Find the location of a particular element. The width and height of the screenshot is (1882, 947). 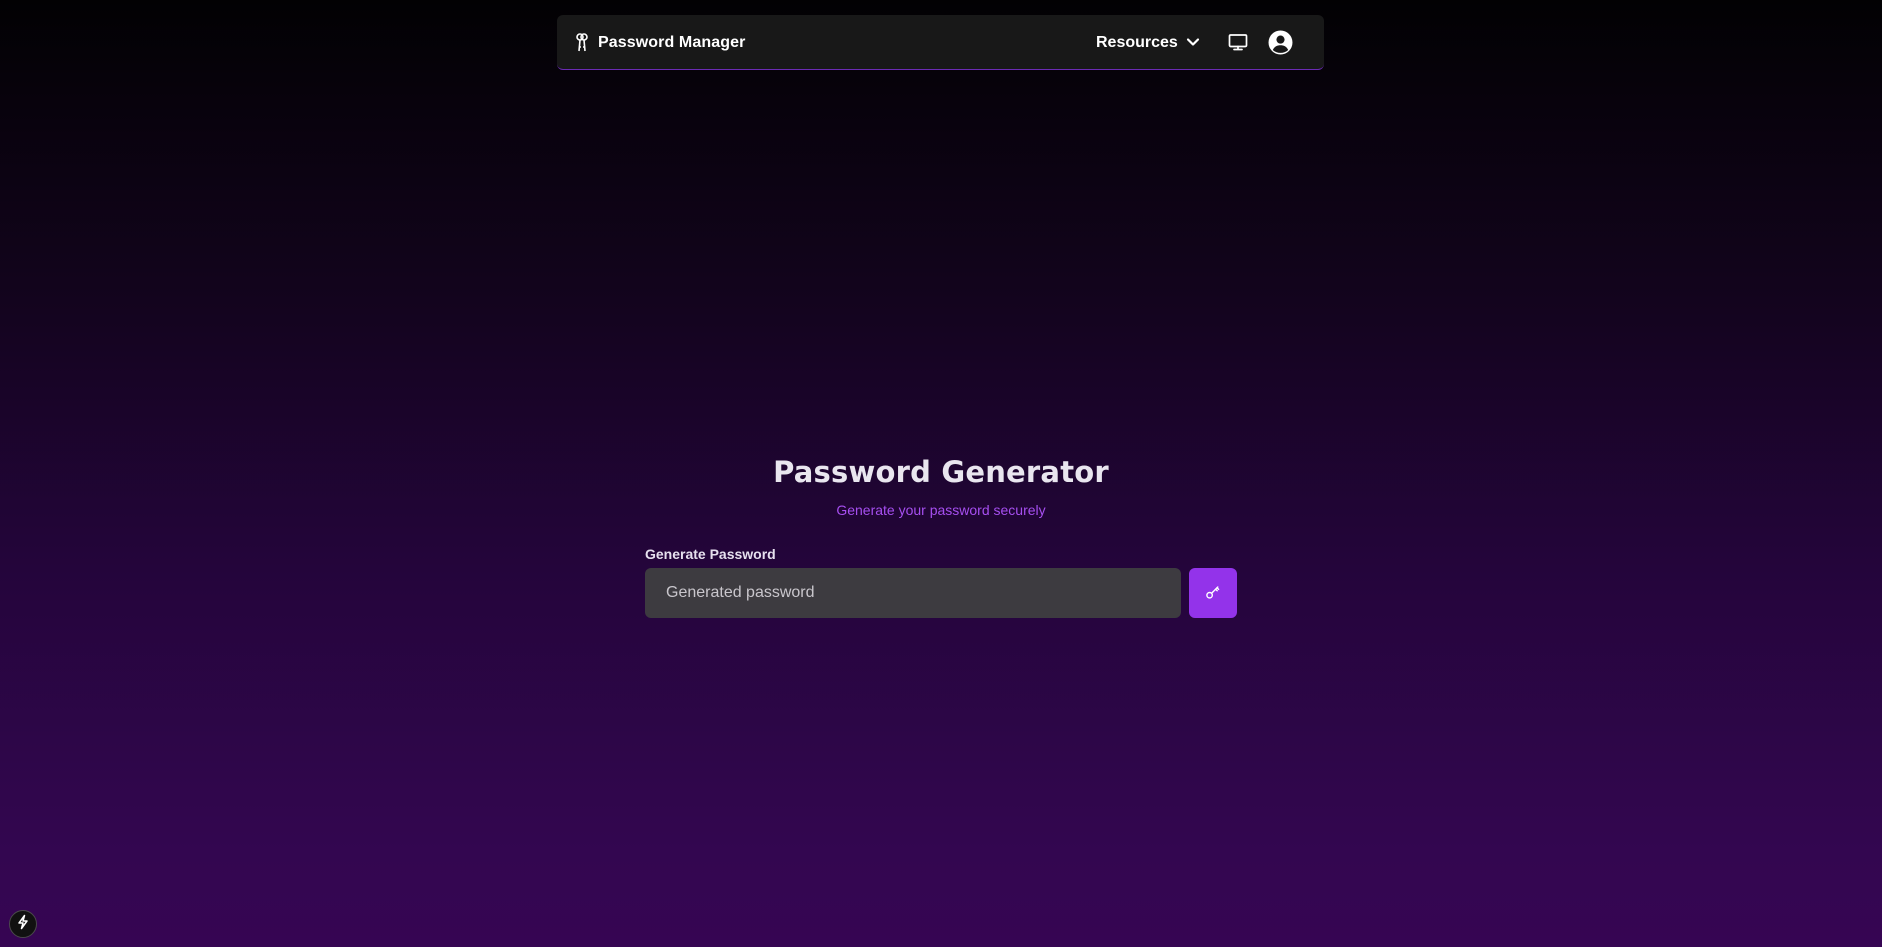

top-navbar: Password Manager Resources is located at coordinates (940, 42).